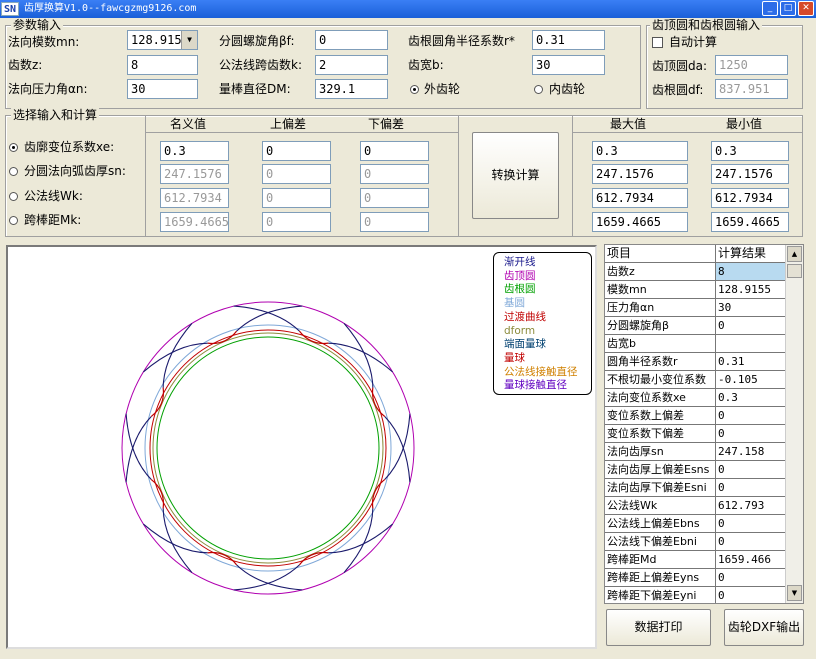  What do you see at coordinates (386, 124) in the screenshot?
I see `col-lower-header: 下偏差` at bounding box center [386, 124].